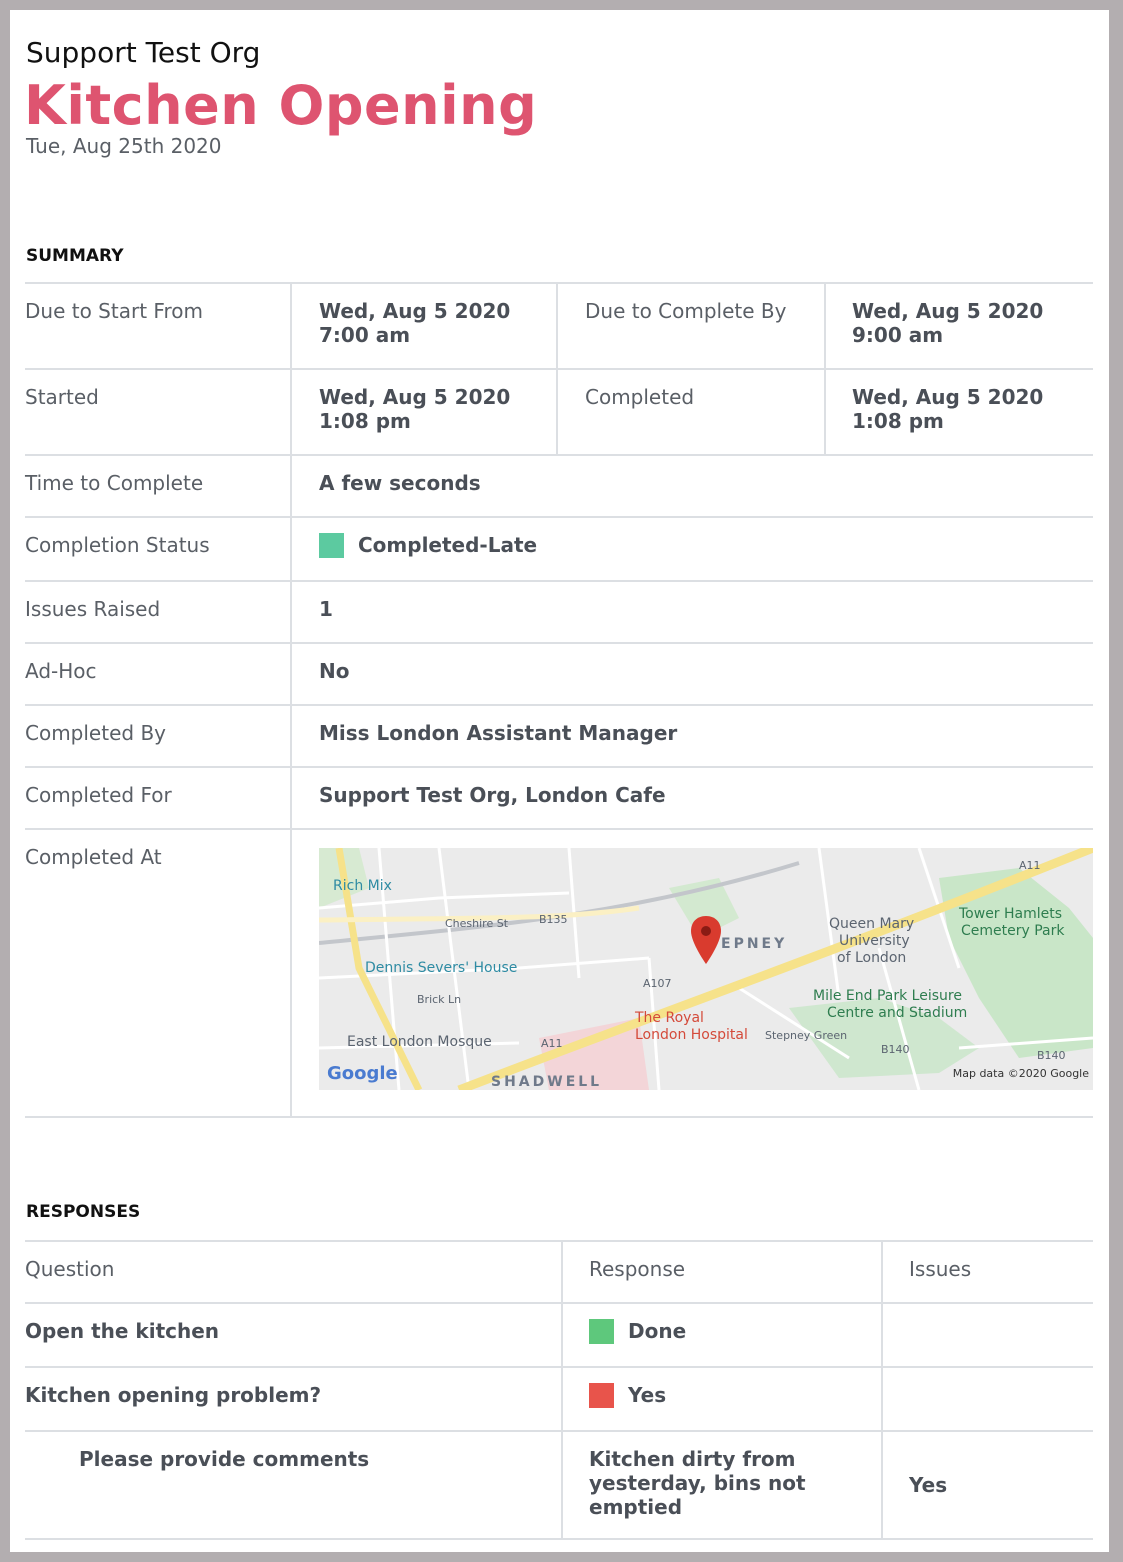 The width and height of the screenshot is (1123, 1562). I want to click on started-time: 1:08 pm, so click(365, 421).